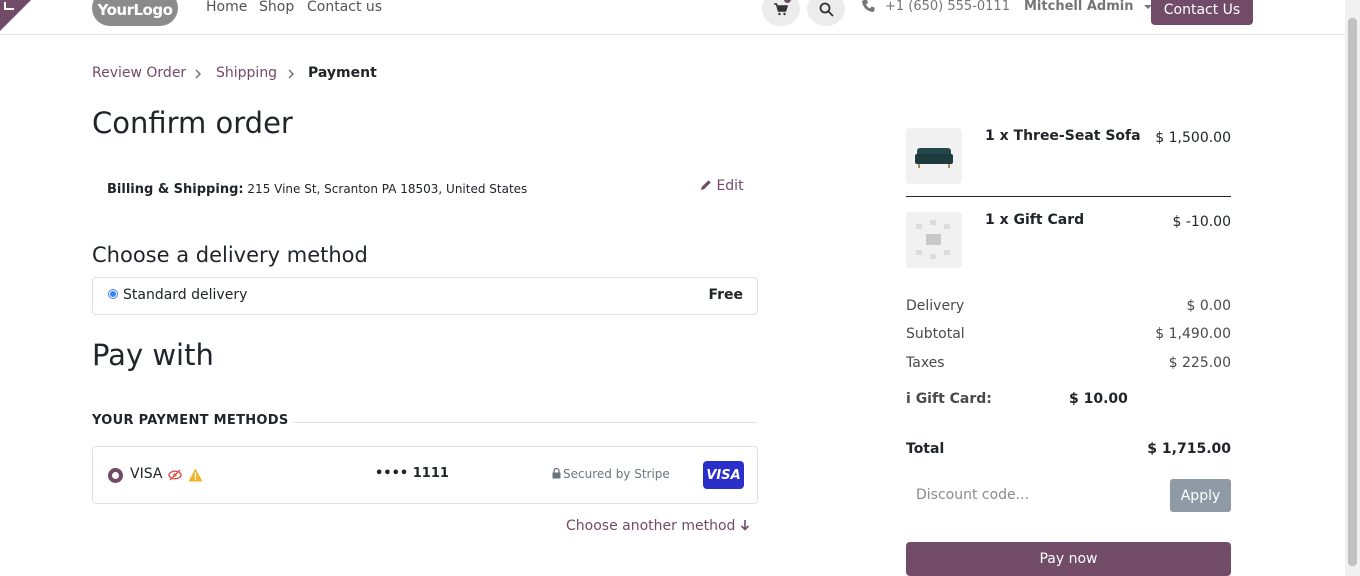 This screenshot has width=1360, height=576. What do you see at coordinates (1079, 7) in the screenshot?
I see `user-name: Mitchell Admin` at bounding box center [1079, 7].